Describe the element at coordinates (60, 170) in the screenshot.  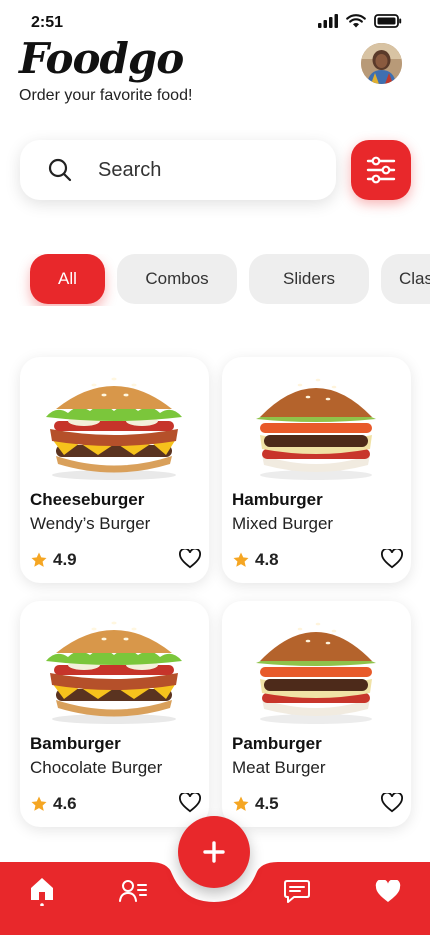
I see `search-icon` at that location.